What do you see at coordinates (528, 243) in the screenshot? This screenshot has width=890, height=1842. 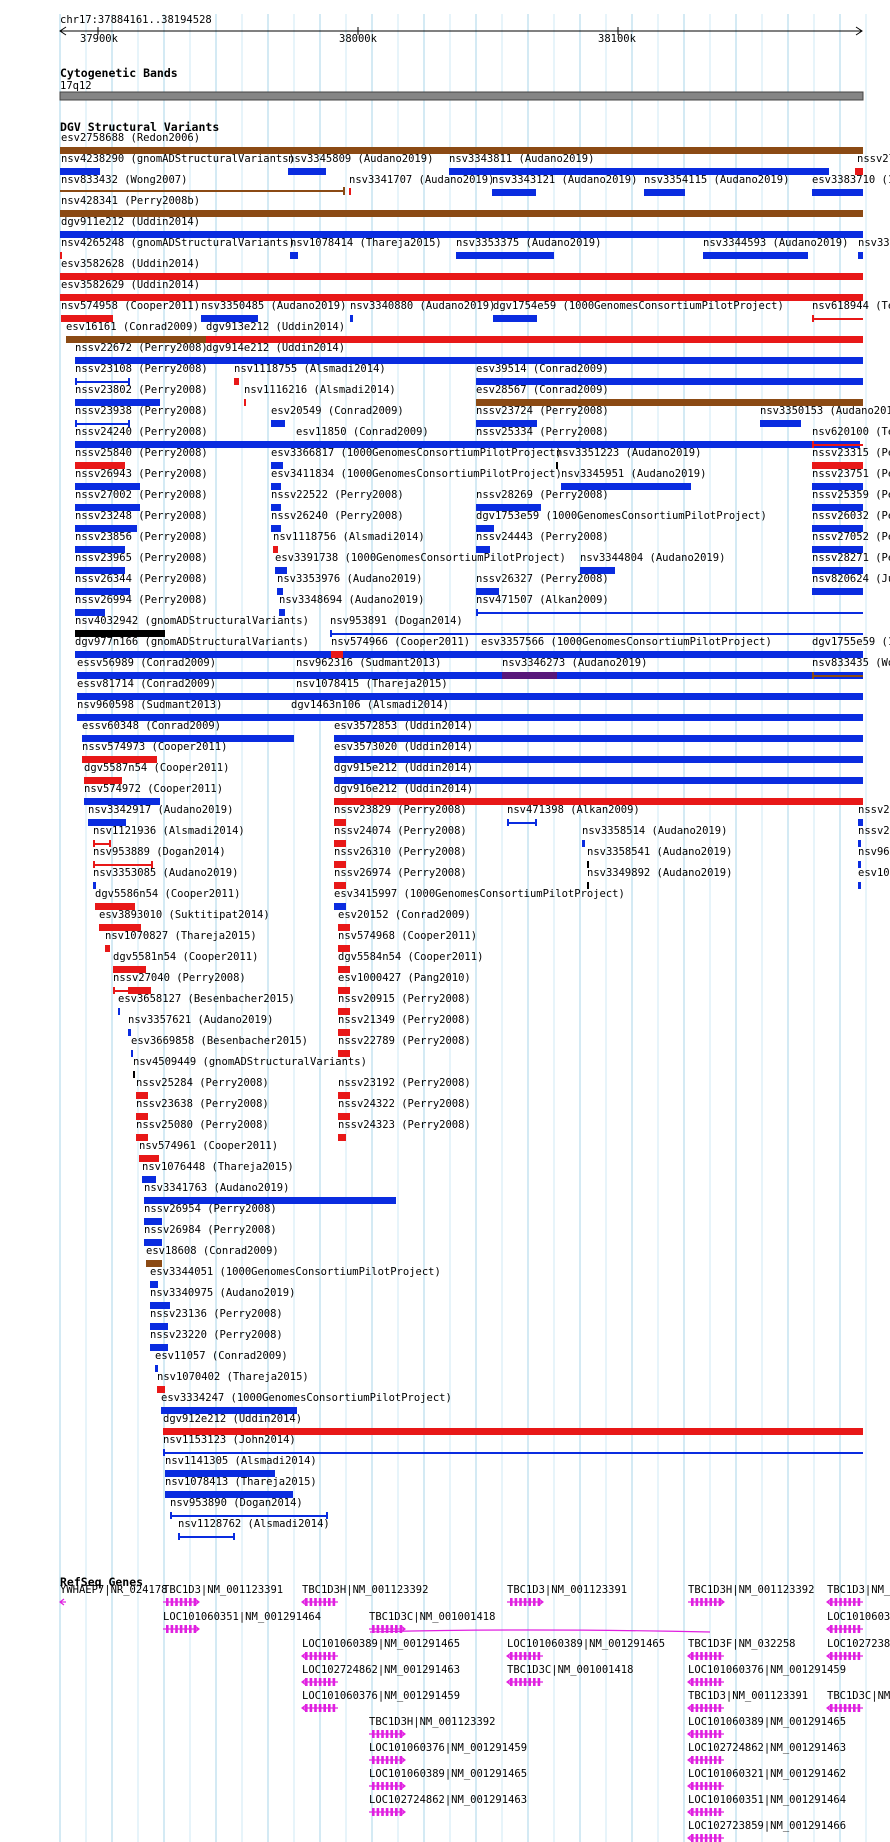 I see `dgv-feature-label: nsv3353375 (Audano2019)` at bounding box center [528, 243].